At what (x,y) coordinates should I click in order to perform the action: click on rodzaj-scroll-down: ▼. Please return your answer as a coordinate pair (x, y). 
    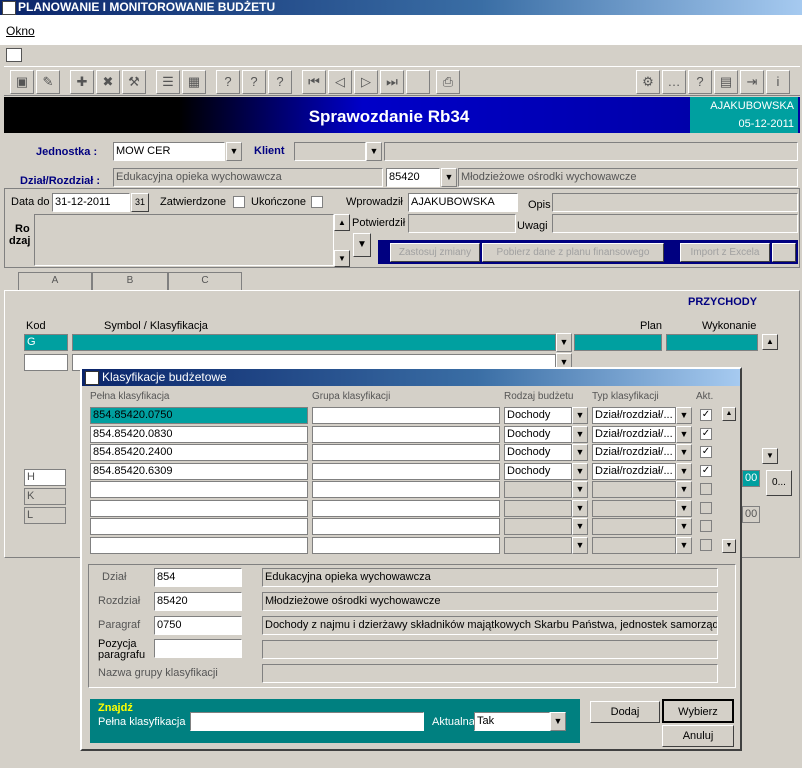
    Looking at the image, I should click on (342, 258).